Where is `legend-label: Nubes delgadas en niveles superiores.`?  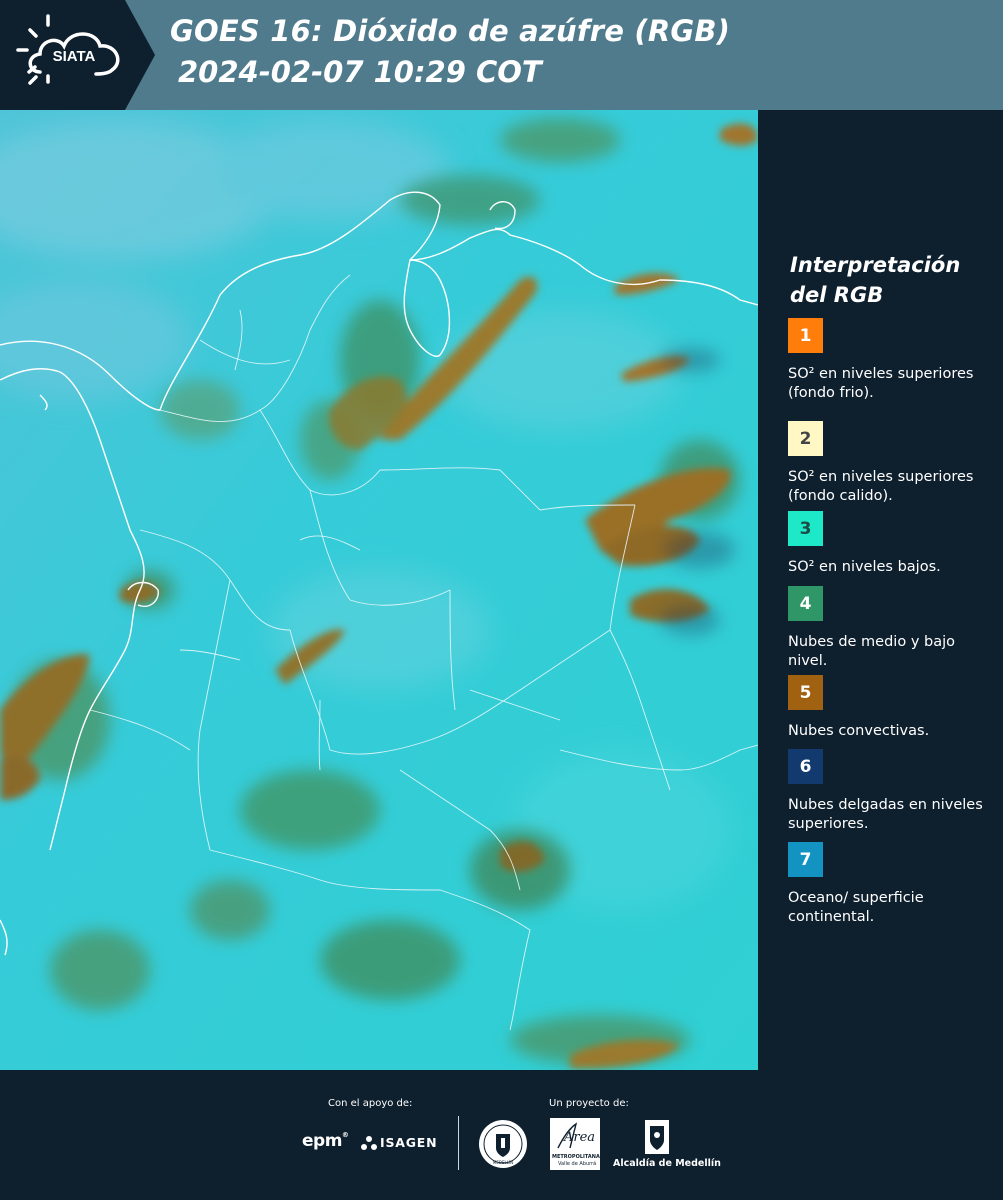
legend-label: Nubes delgadas en niveles superiores. is located at coordinates (885, 814).